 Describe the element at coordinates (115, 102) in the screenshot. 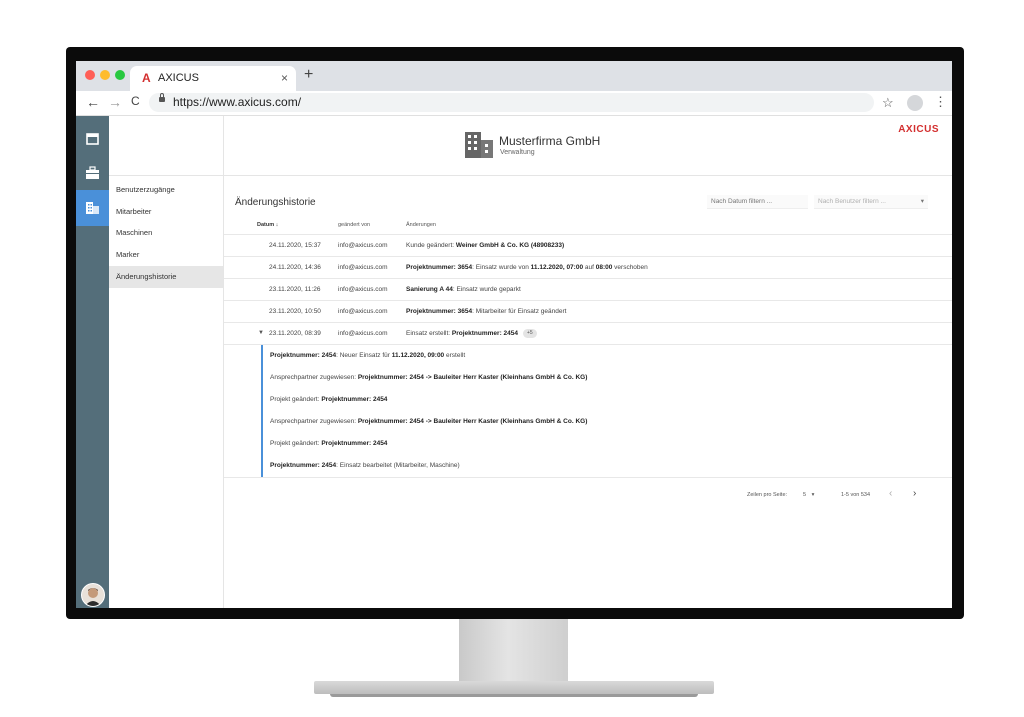

I see `forward-button: →` at that location.